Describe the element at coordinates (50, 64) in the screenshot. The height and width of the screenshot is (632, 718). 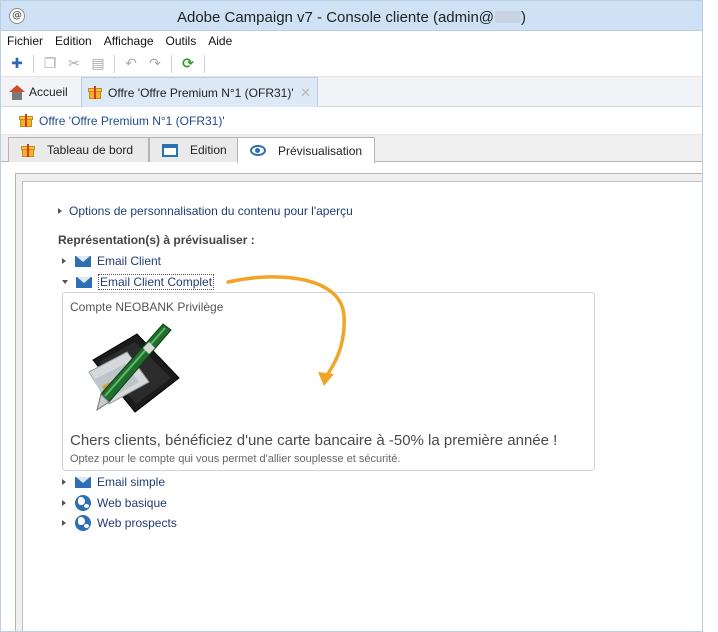
I see `copy-icon: ❐` at that location.